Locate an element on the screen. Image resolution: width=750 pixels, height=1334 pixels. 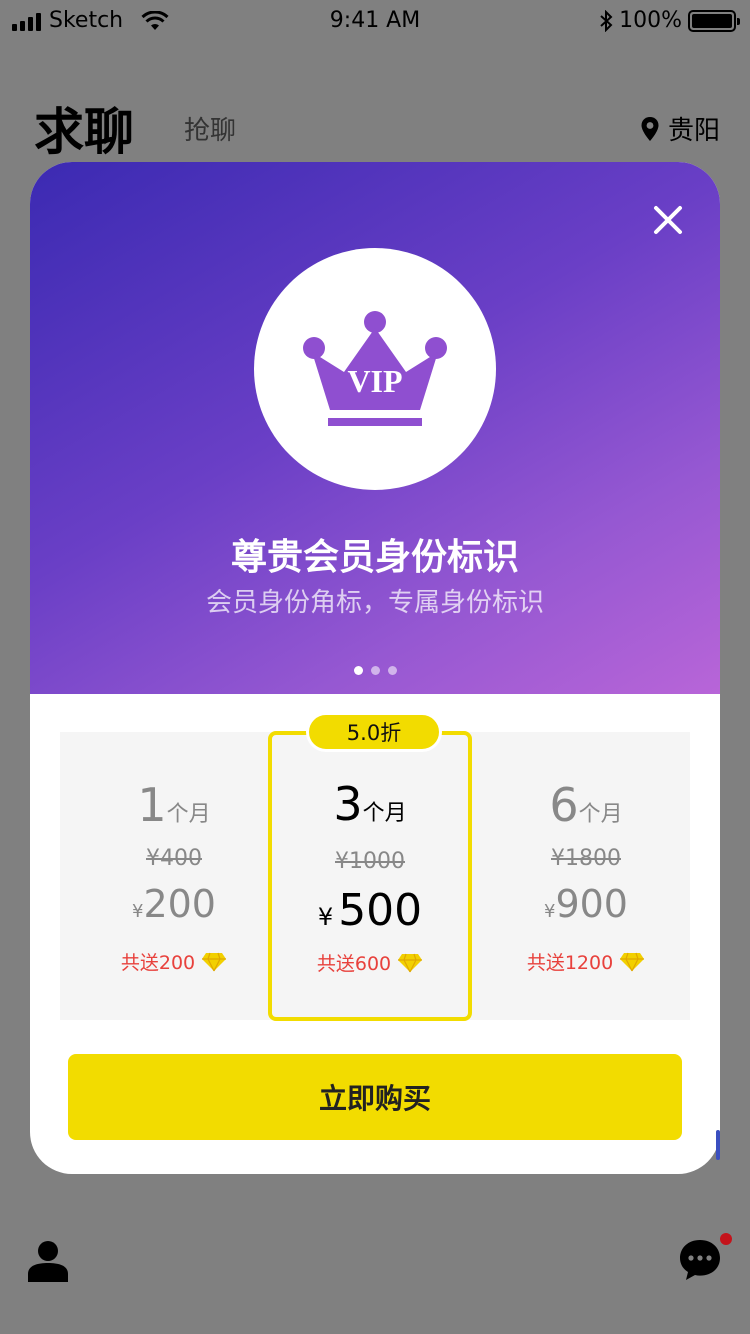
notification-dot is located at coordinates (726, 1239).